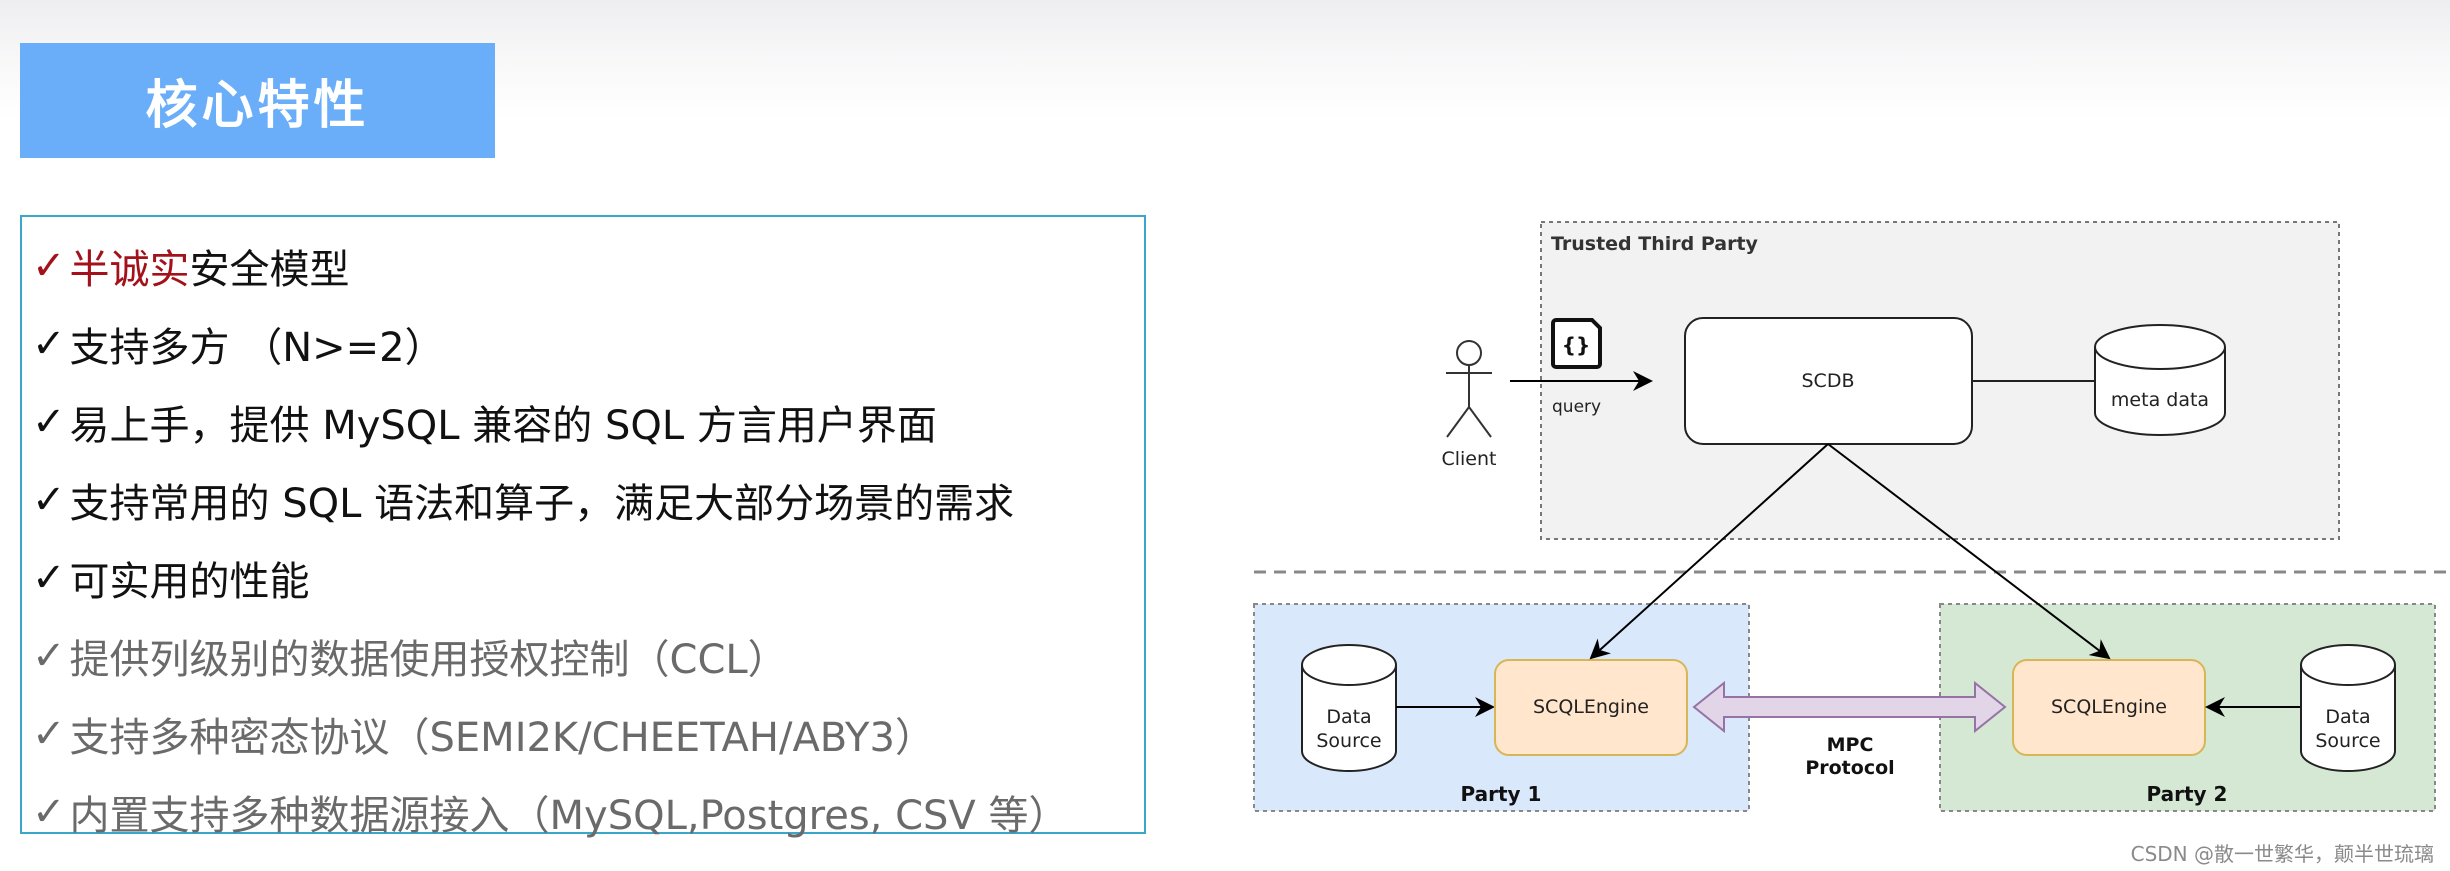 The image size is (2450, 871). What do you see at coordinates (1828, 381) in the screenshot?
I see `scdb-label: SCDB` at bounding box center [1828, 381].